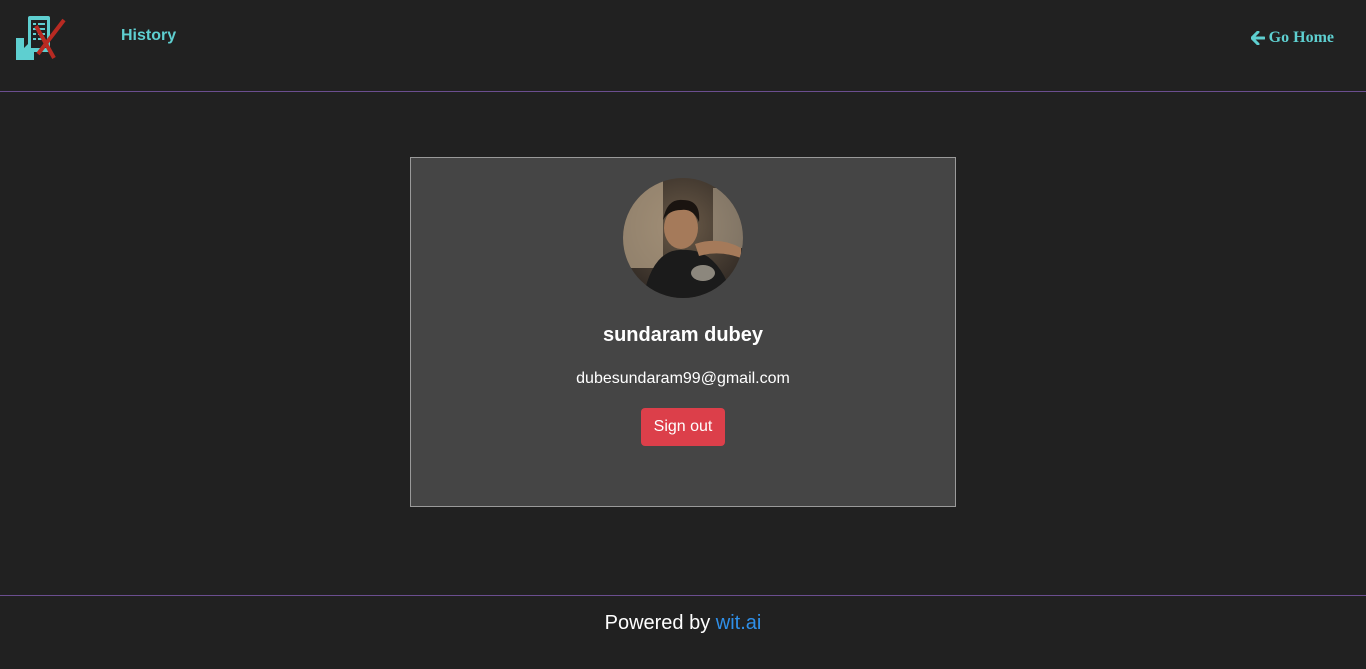 The width and height of the screenshot is (1366, 669). What do you see at coordinates (683, 238) in the screenshot?
I see `avatar` at bounding box center [683, 238].